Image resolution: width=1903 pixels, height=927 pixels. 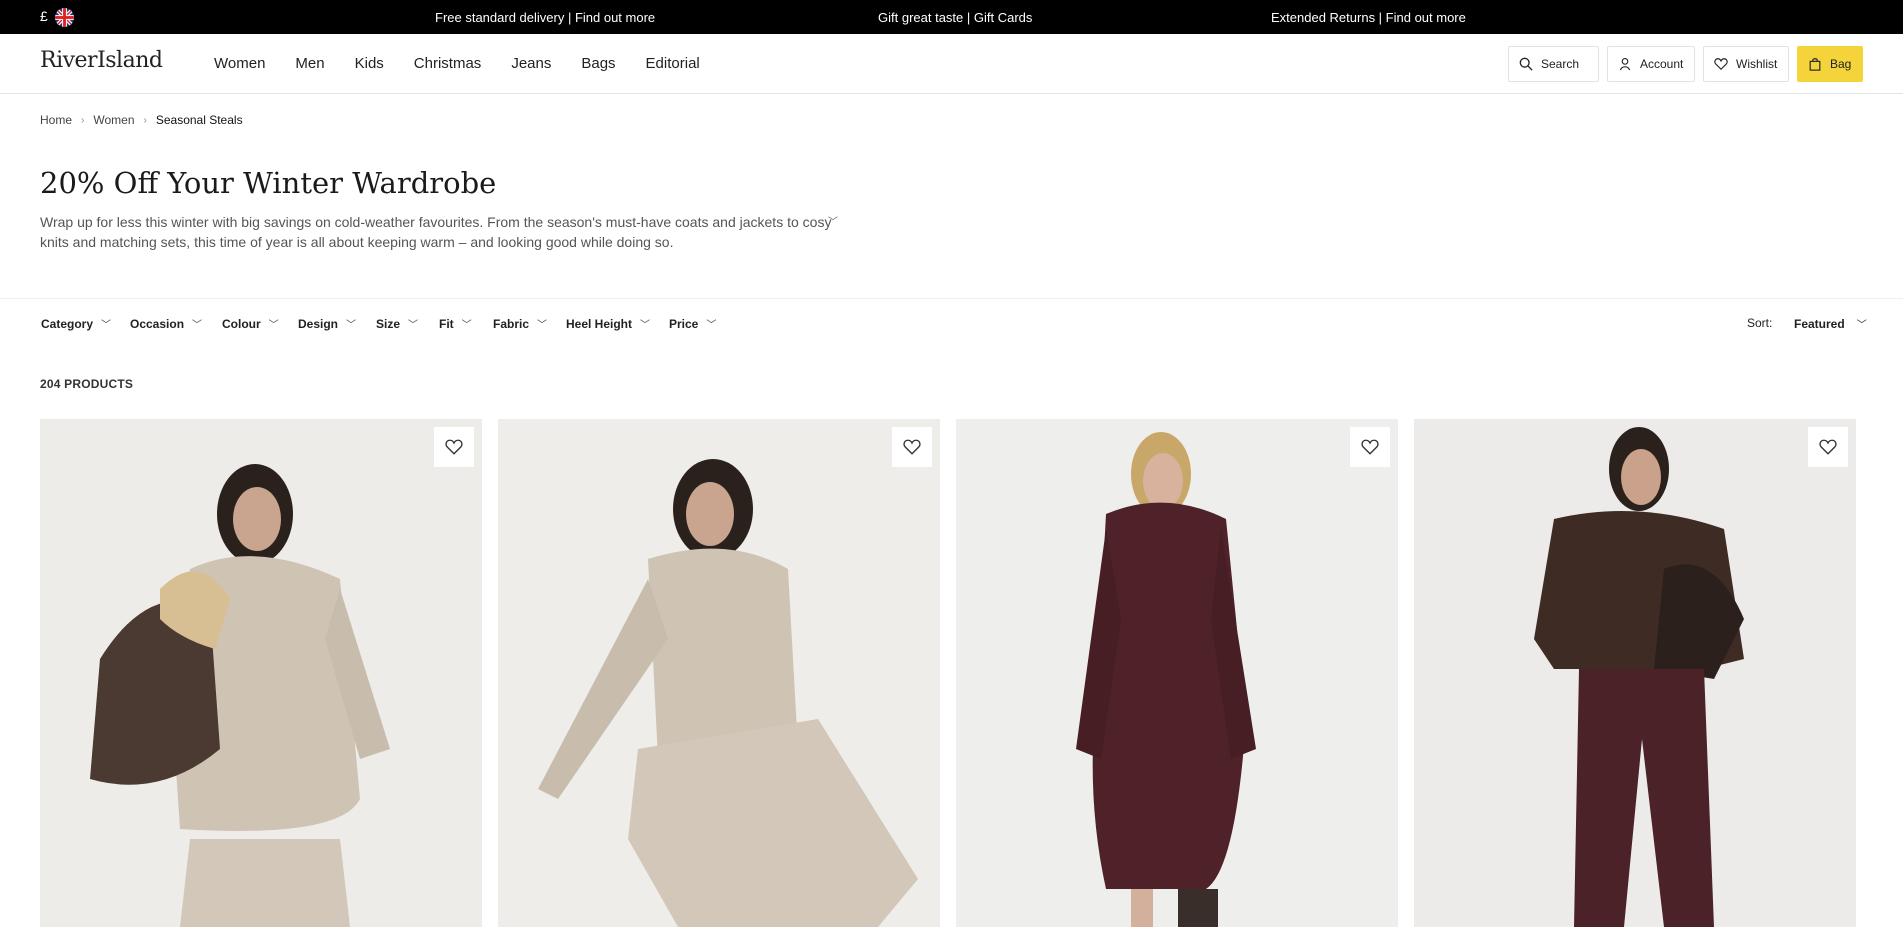 What do you see at coordinates (1760, 323) in the screenshot?
I see `sort-label: Sort:` at bounding box center [1760, 323].